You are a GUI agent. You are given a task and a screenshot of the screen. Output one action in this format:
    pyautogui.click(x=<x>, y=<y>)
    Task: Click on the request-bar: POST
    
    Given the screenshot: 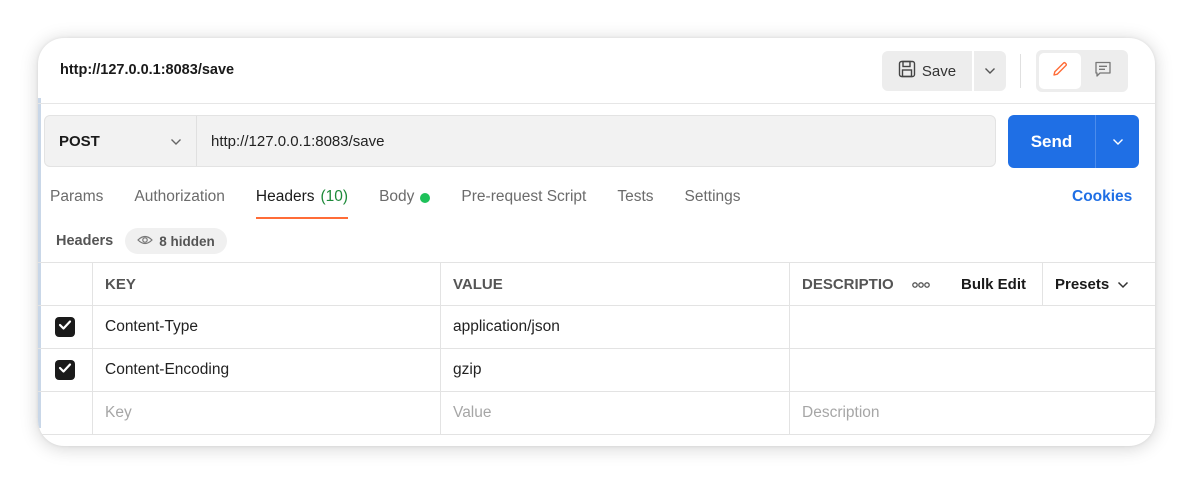 What is the action you would take?
    pyautogui.click(x=520, y=141)
    